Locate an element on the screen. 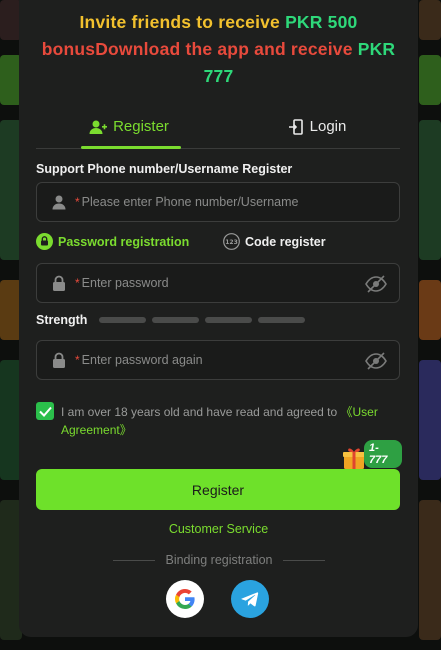 This screenshot has width=441, height=650. promo-text-2: bonusDownload the app and receive is located at coordinates (199, 49).